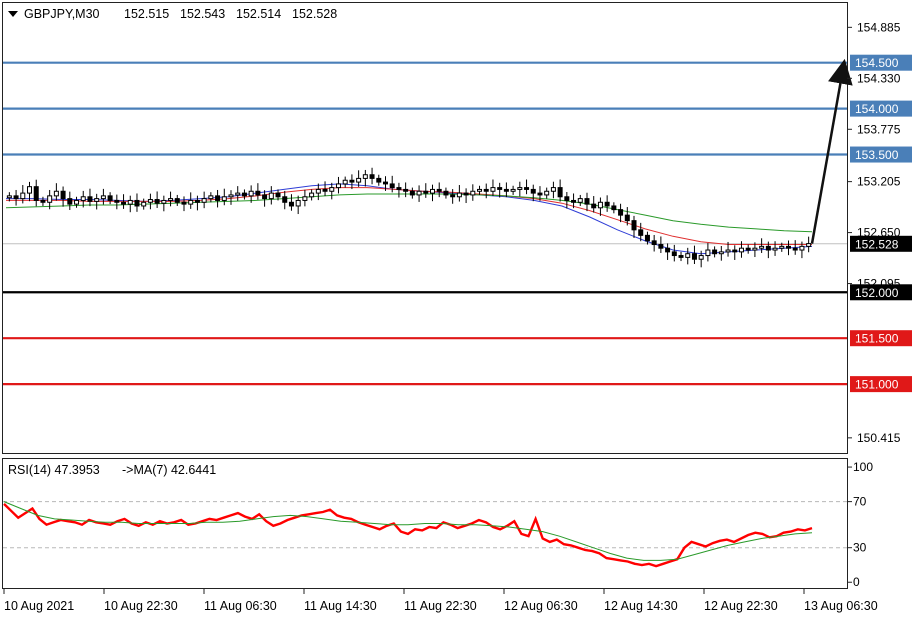  I want to click on ohlc-high: 152.543, so click(202, 14).